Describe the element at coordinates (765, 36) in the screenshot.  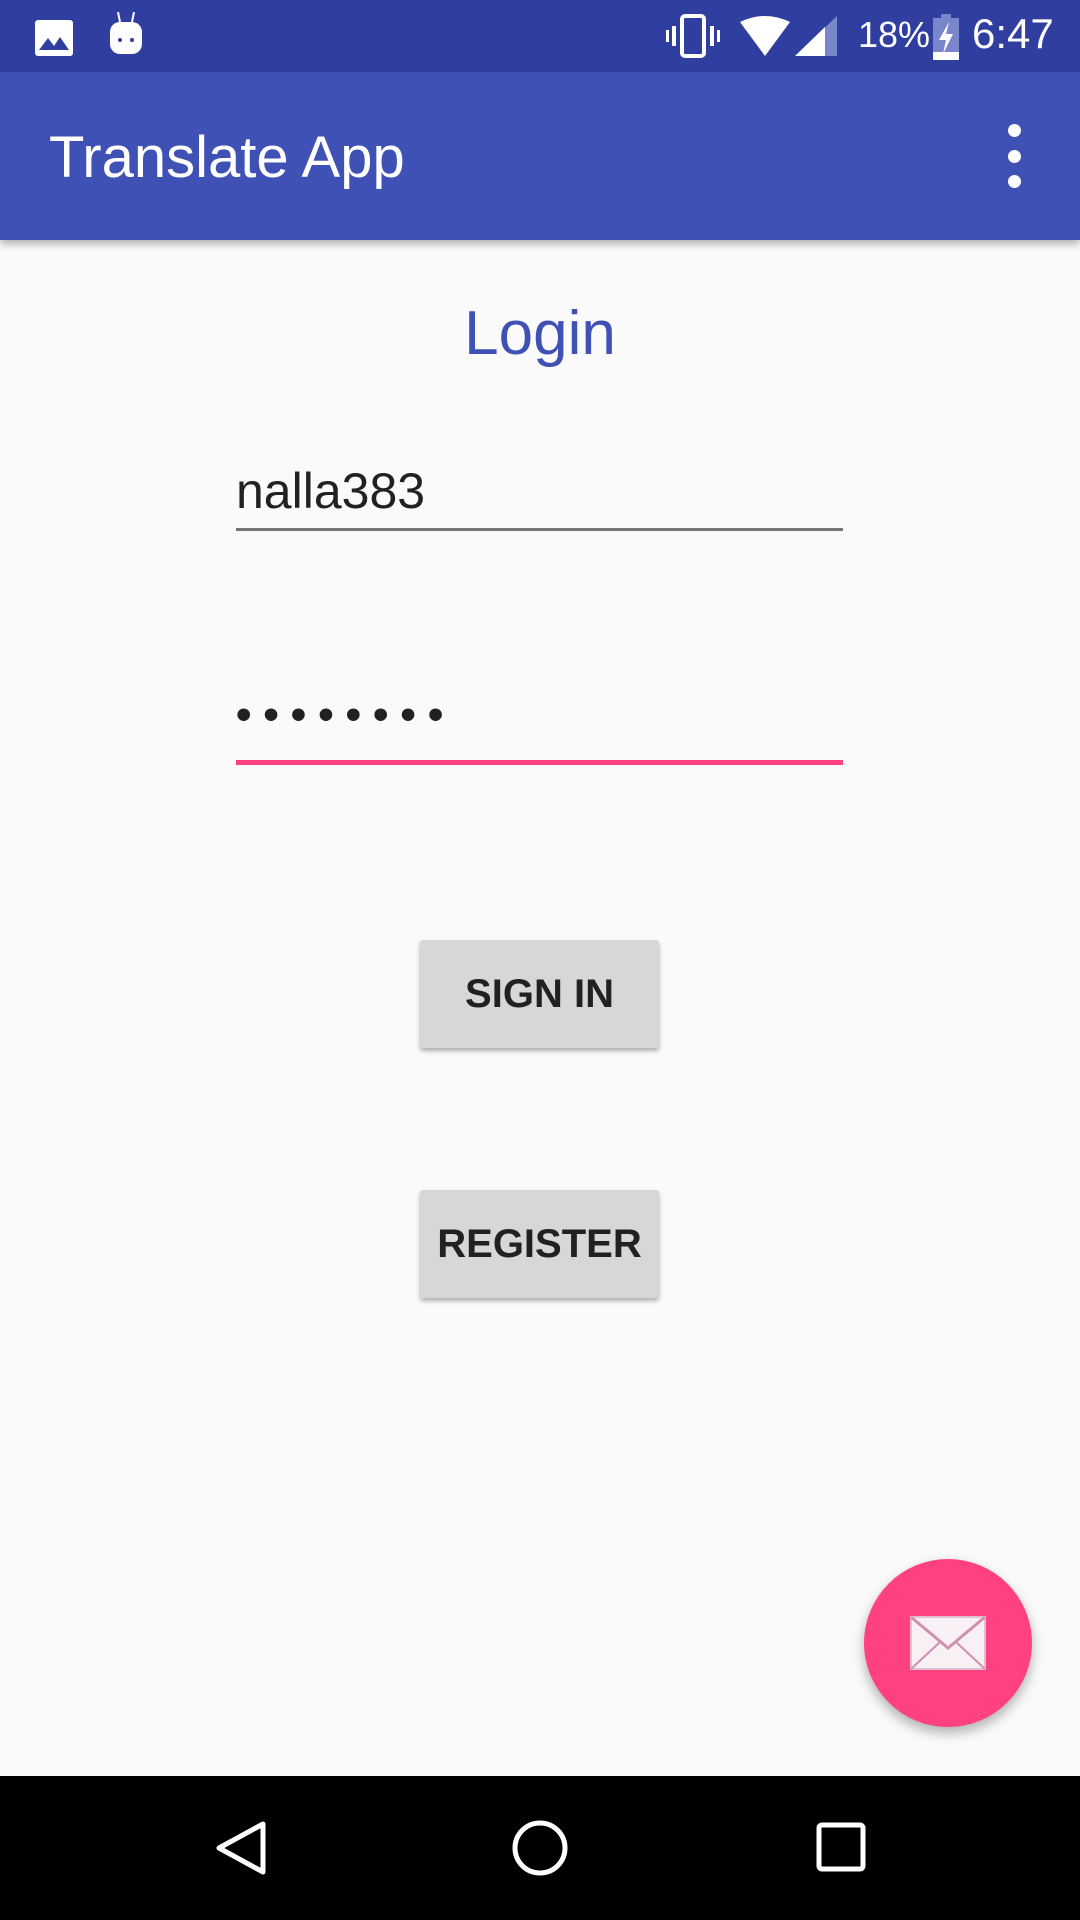
I see `wifi-icon` at that location.